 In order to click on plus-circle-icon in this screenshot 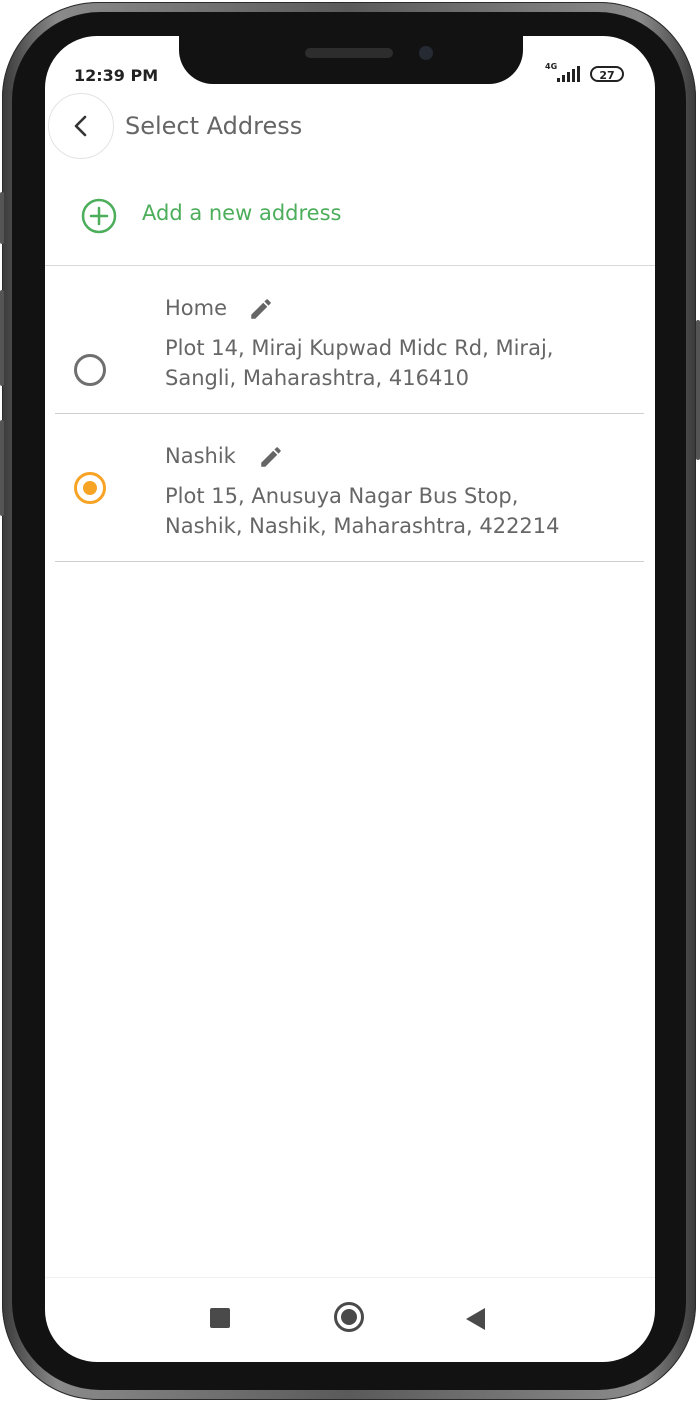, I will do `click(99, 216)`.